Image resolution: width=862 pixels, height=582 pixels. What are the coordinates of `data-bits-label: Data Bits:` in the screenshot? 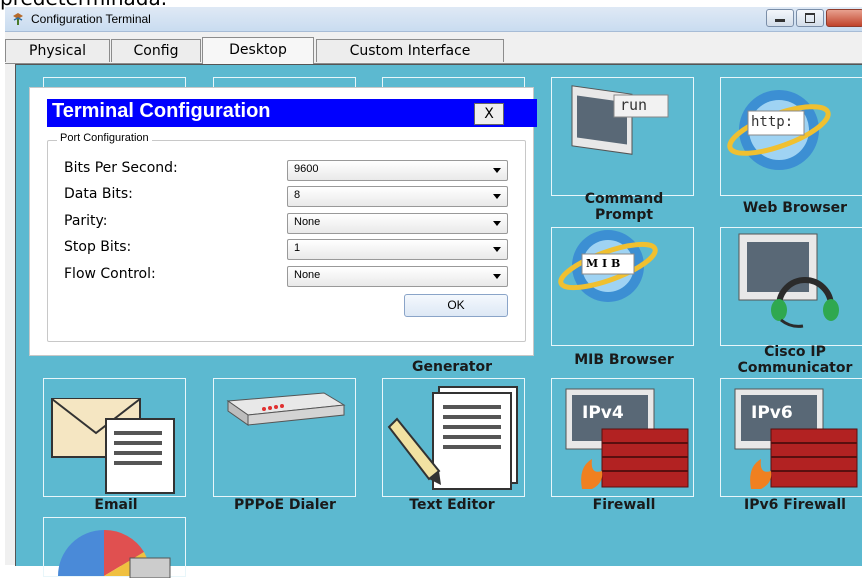 It's located at (98, 194).